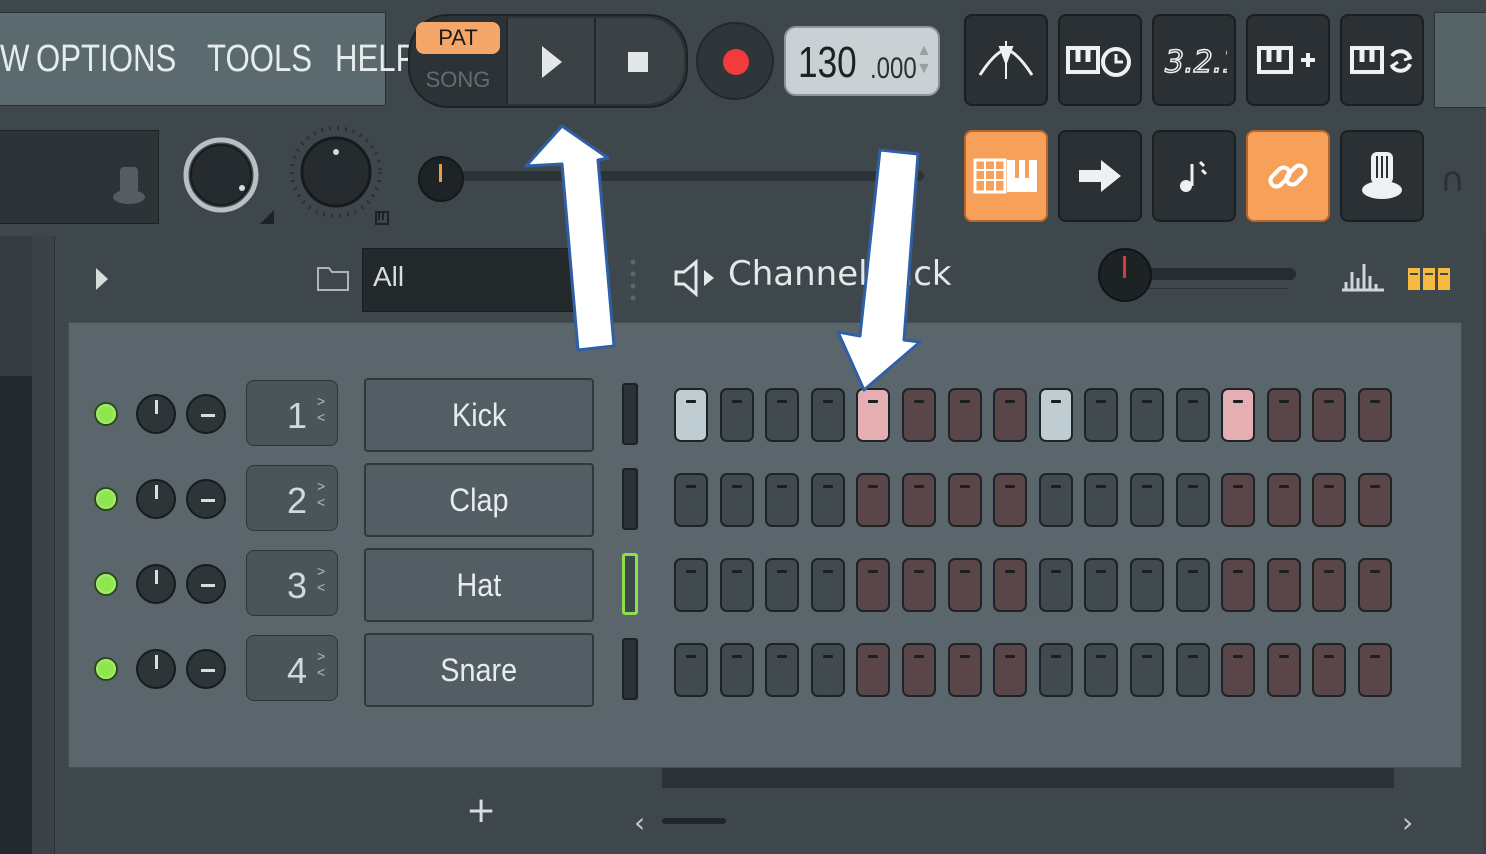  What do you see at coordinates (924, 60) in the screenshot?
I see `tempo-spin-icon: ▲ ▼` at bounding box center [924, 60].